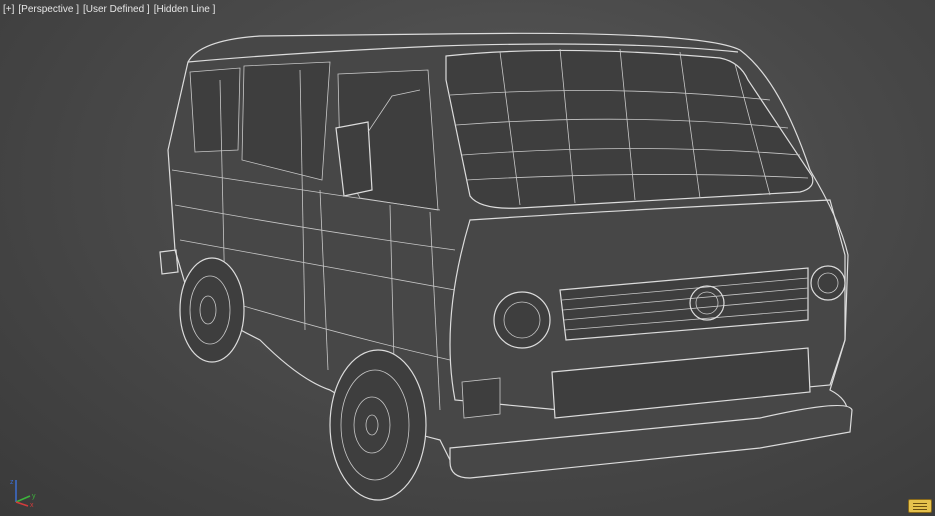  What do you see at coordinates (169, 262) in the screenshot?
I see `rear-bumper` at bounding box center [169, 262].